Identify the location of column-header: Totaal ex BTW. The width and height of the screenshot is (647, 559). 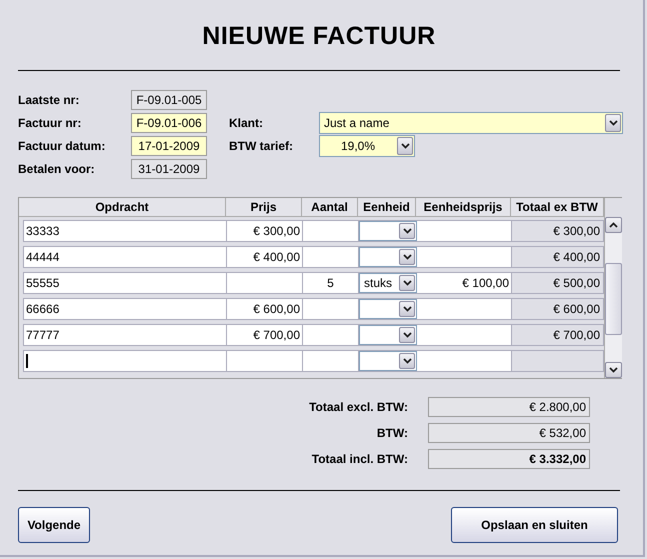
(557, 207).